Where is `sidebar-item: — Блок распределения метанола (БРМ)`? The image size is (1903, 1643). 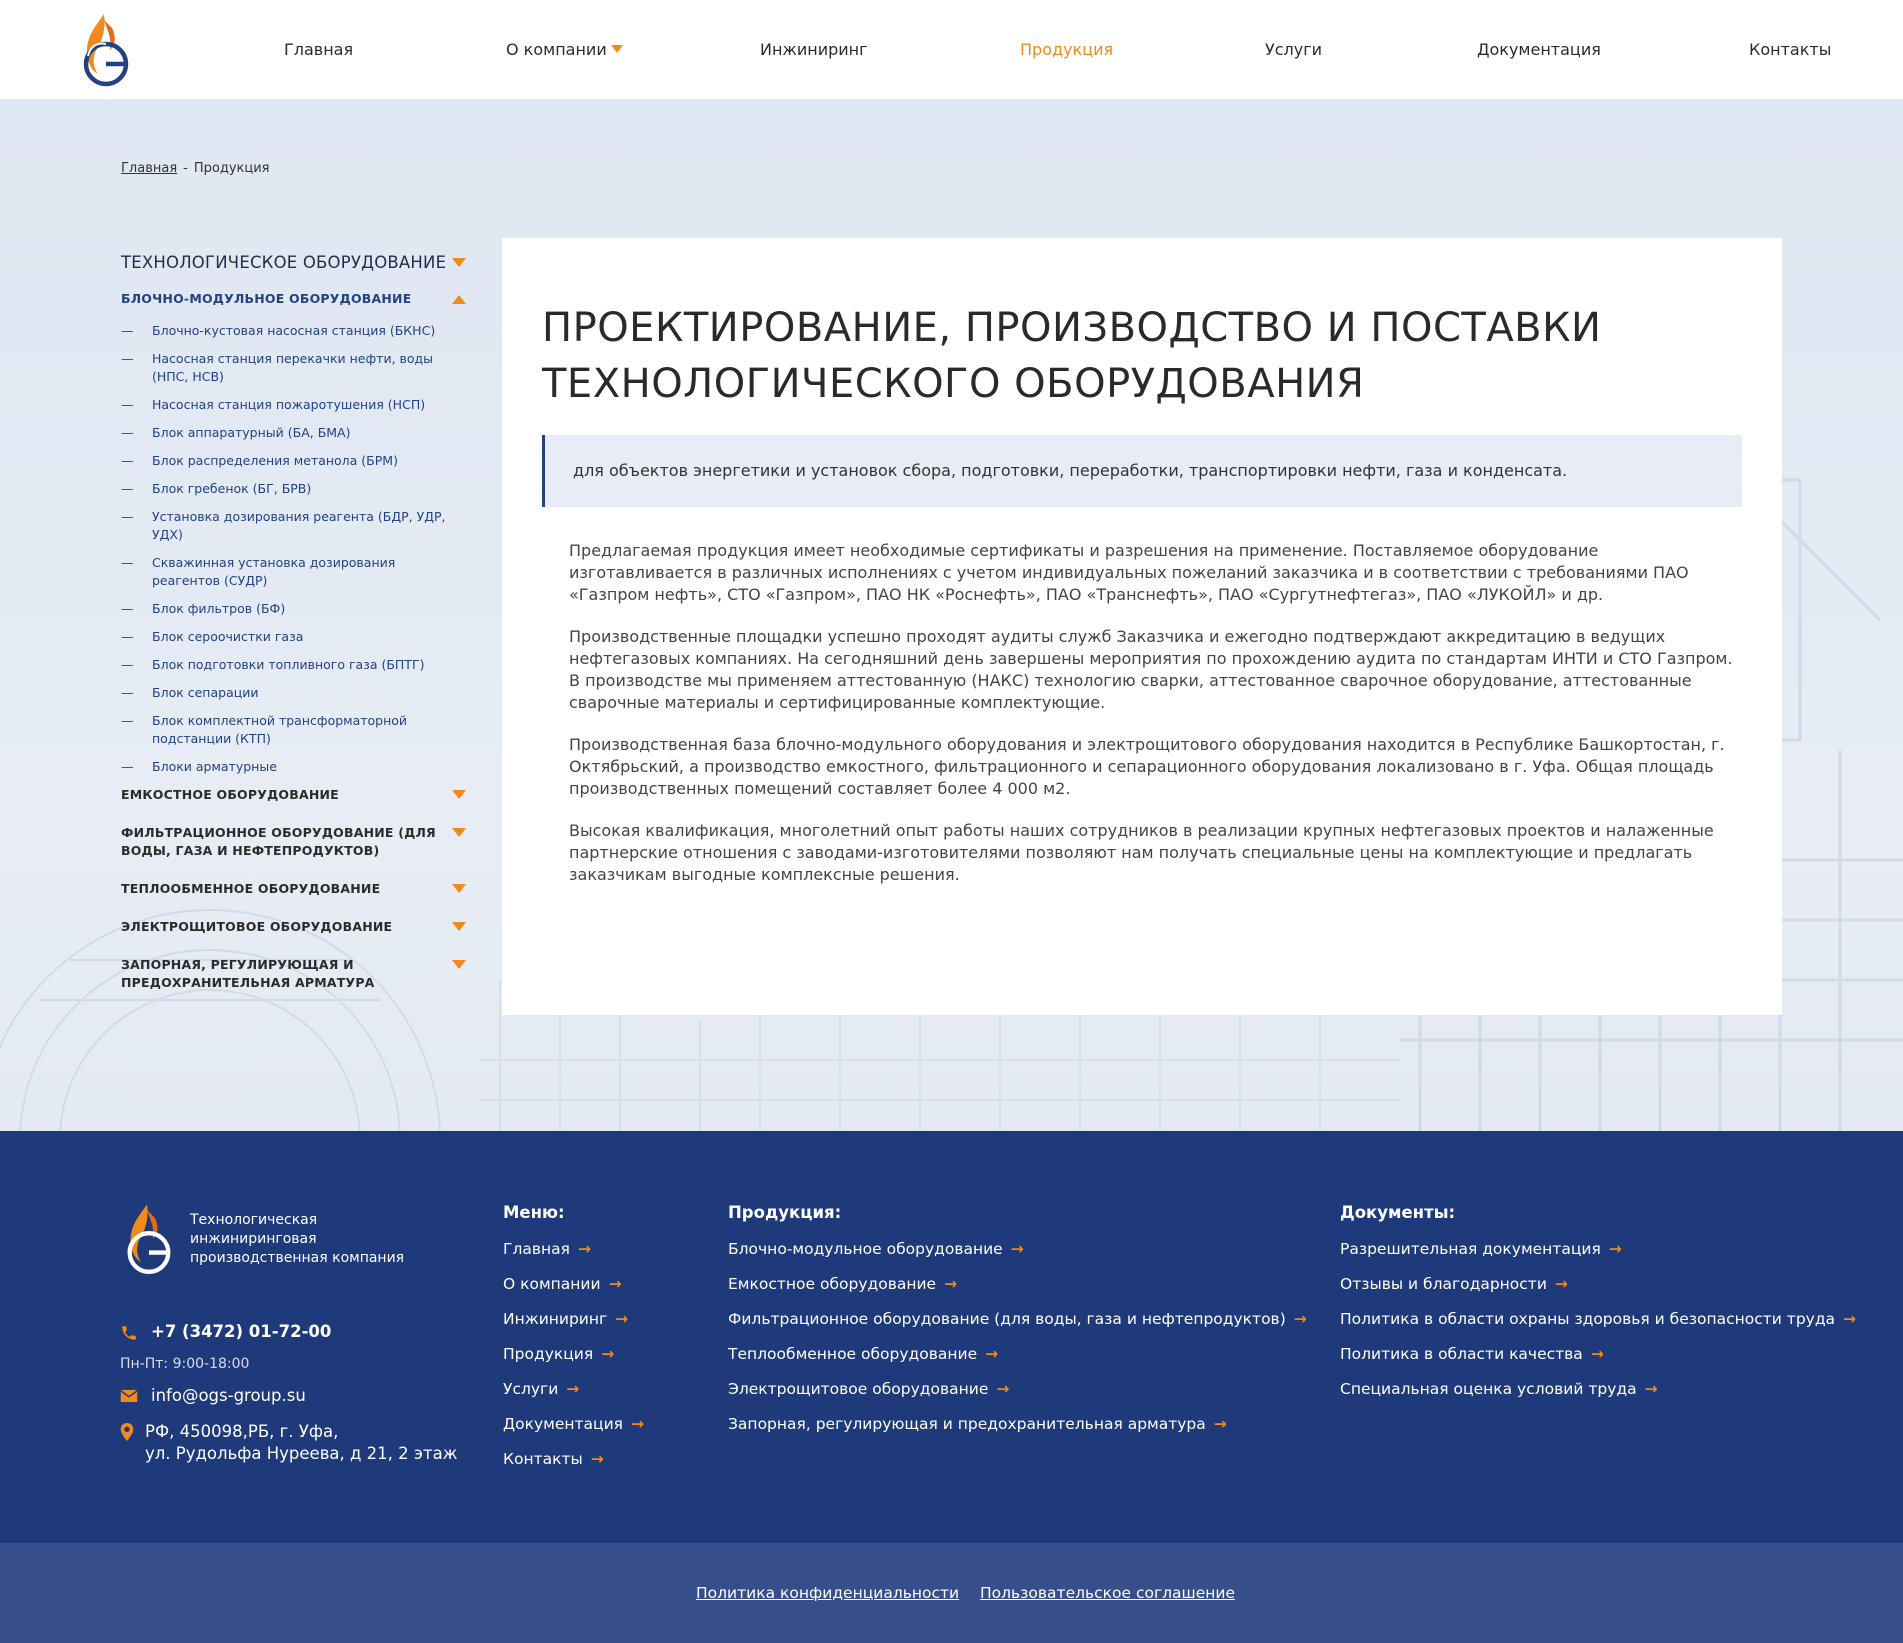
sidebar-item: — Блок распределения метанола (БРМ) is located at coordinates (293, 461).